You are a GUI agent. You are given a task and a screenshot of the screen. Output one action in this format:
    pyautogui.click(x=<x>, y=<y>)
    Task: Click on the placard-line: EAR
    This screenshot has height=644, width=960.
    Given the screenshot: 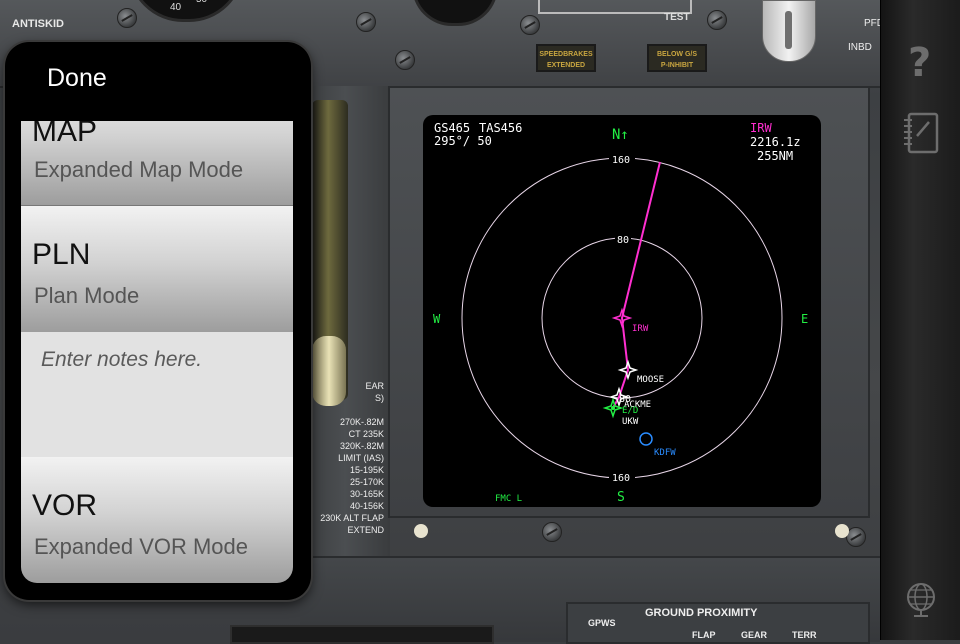 What is the action you would take?
    pyautogui.click(x=374, y=386)
    